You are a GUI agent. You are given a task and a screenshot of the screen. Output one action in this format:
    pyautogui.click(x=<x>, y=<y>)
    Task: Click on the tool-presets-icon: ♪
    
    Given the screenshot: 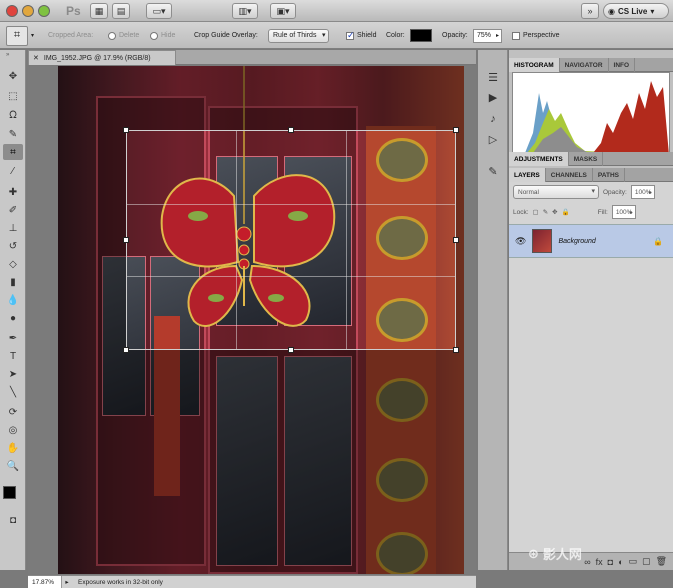 What is the action you would take?
    pyautogui.click(x=493, y=119)
    